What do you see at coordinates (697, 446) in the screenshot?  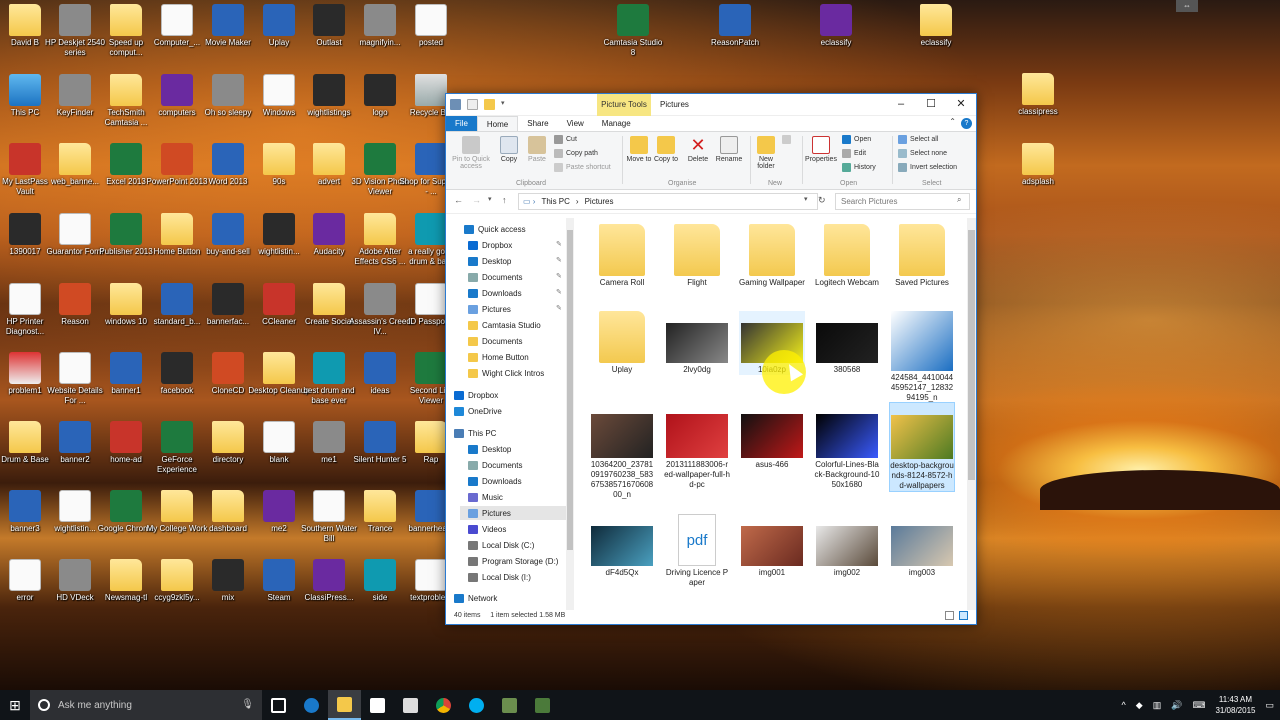 I see `file-item: 2013111883006-red-wallpaper-full-hd-pc` at bounding box center [697, 446].